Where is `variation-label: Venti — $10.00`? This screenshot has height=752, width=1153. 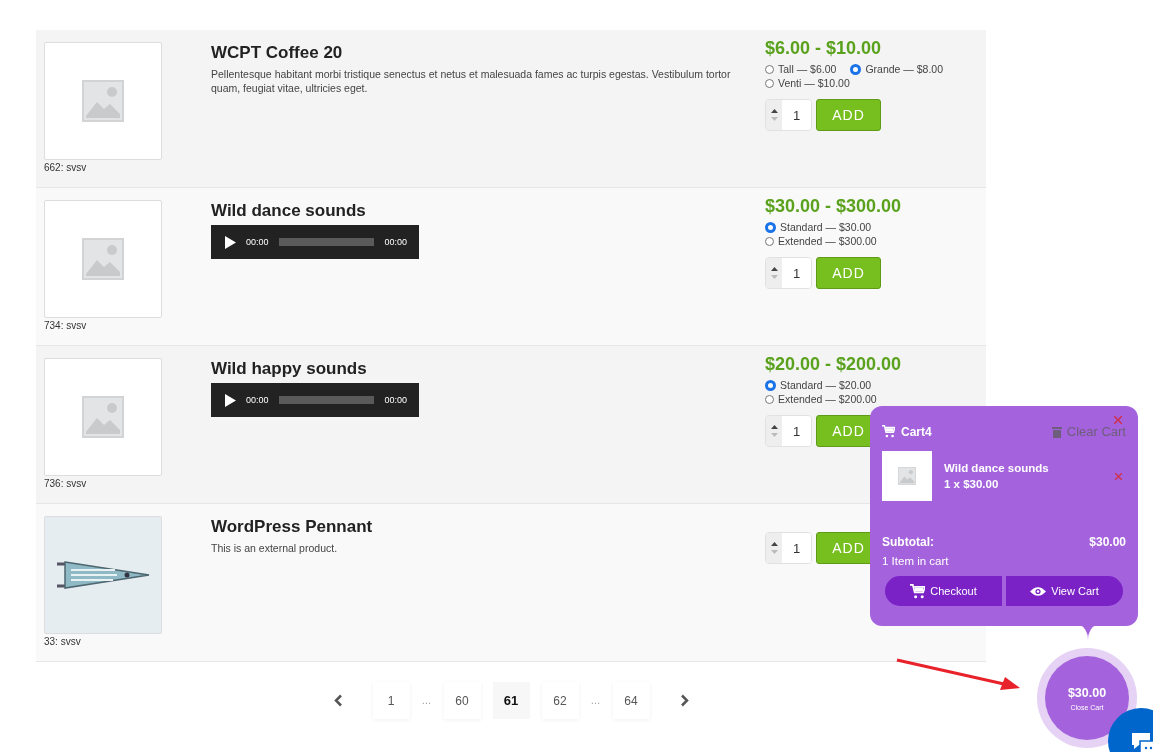
variation-label: Venti — $10.00 is located at coordinates (814, 83).